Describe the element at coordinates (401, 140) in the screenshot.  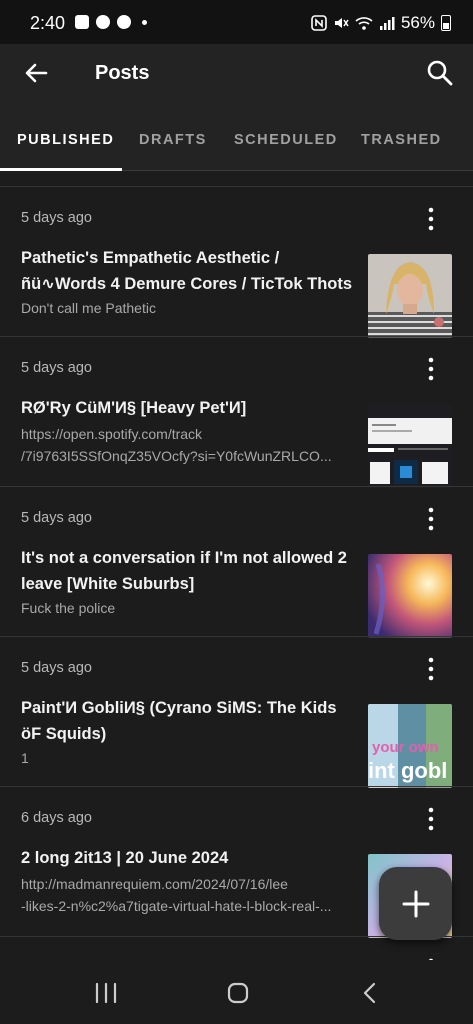
I see `tab-trashed: TRASHED` at that location.